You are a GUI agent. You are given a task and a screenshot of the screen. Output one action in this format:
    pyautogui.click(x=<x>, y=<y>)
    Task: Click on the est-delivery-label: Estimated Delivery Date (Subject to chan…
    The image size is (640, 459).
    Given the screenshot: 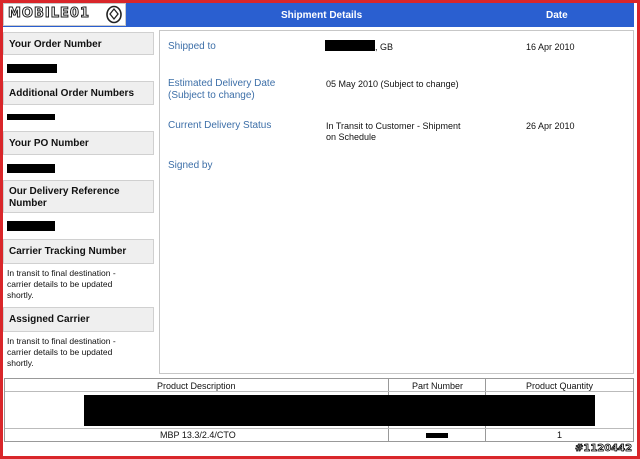 What is the action you would take?
    pyautogui.click(x=222, y=89)
    